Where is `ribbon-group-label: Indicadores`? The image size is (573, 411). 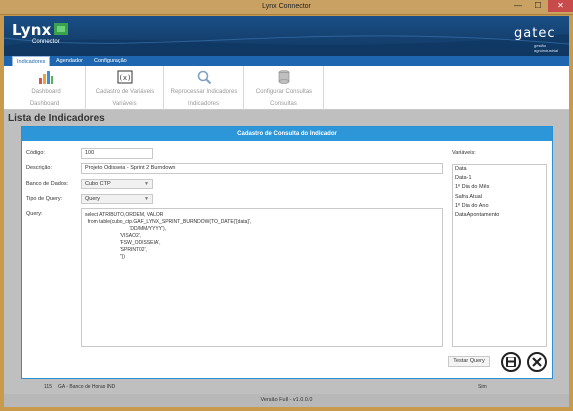 ribbon-group-label: Indicadores is located at coordinates (203, 104).